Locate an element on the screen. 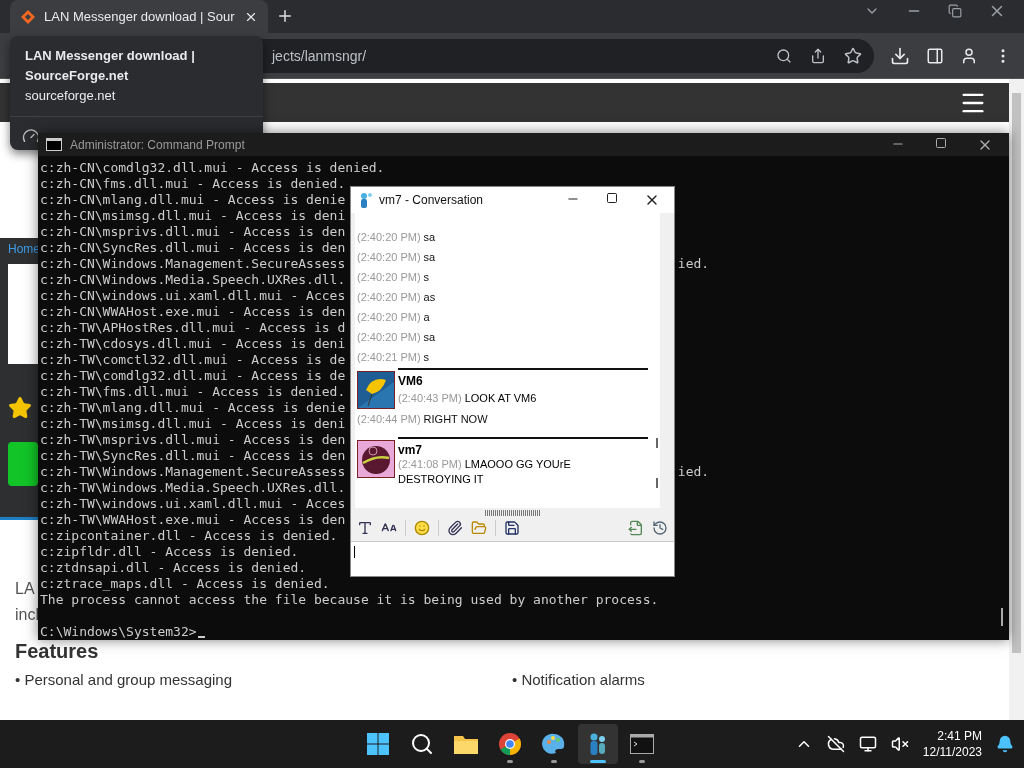 The height and width of the screenshot is (768, 1024). console-line: c:zh-TW\SyncRes.dll.mui - Access is den is located at coordinates (193, 456).